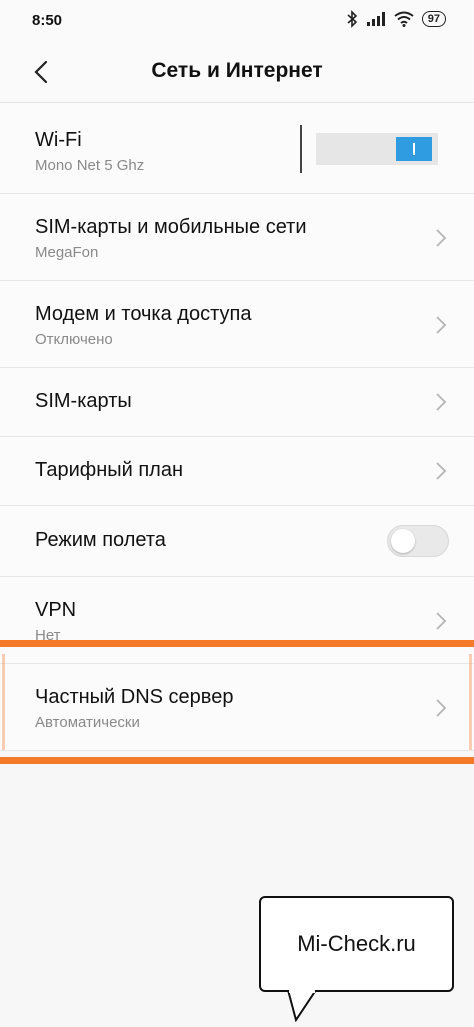 The image size is (474, 1027). What do you see at coordinates (301, 149) in the screenshot?
I see `divider` at bounding box center [301, 149].